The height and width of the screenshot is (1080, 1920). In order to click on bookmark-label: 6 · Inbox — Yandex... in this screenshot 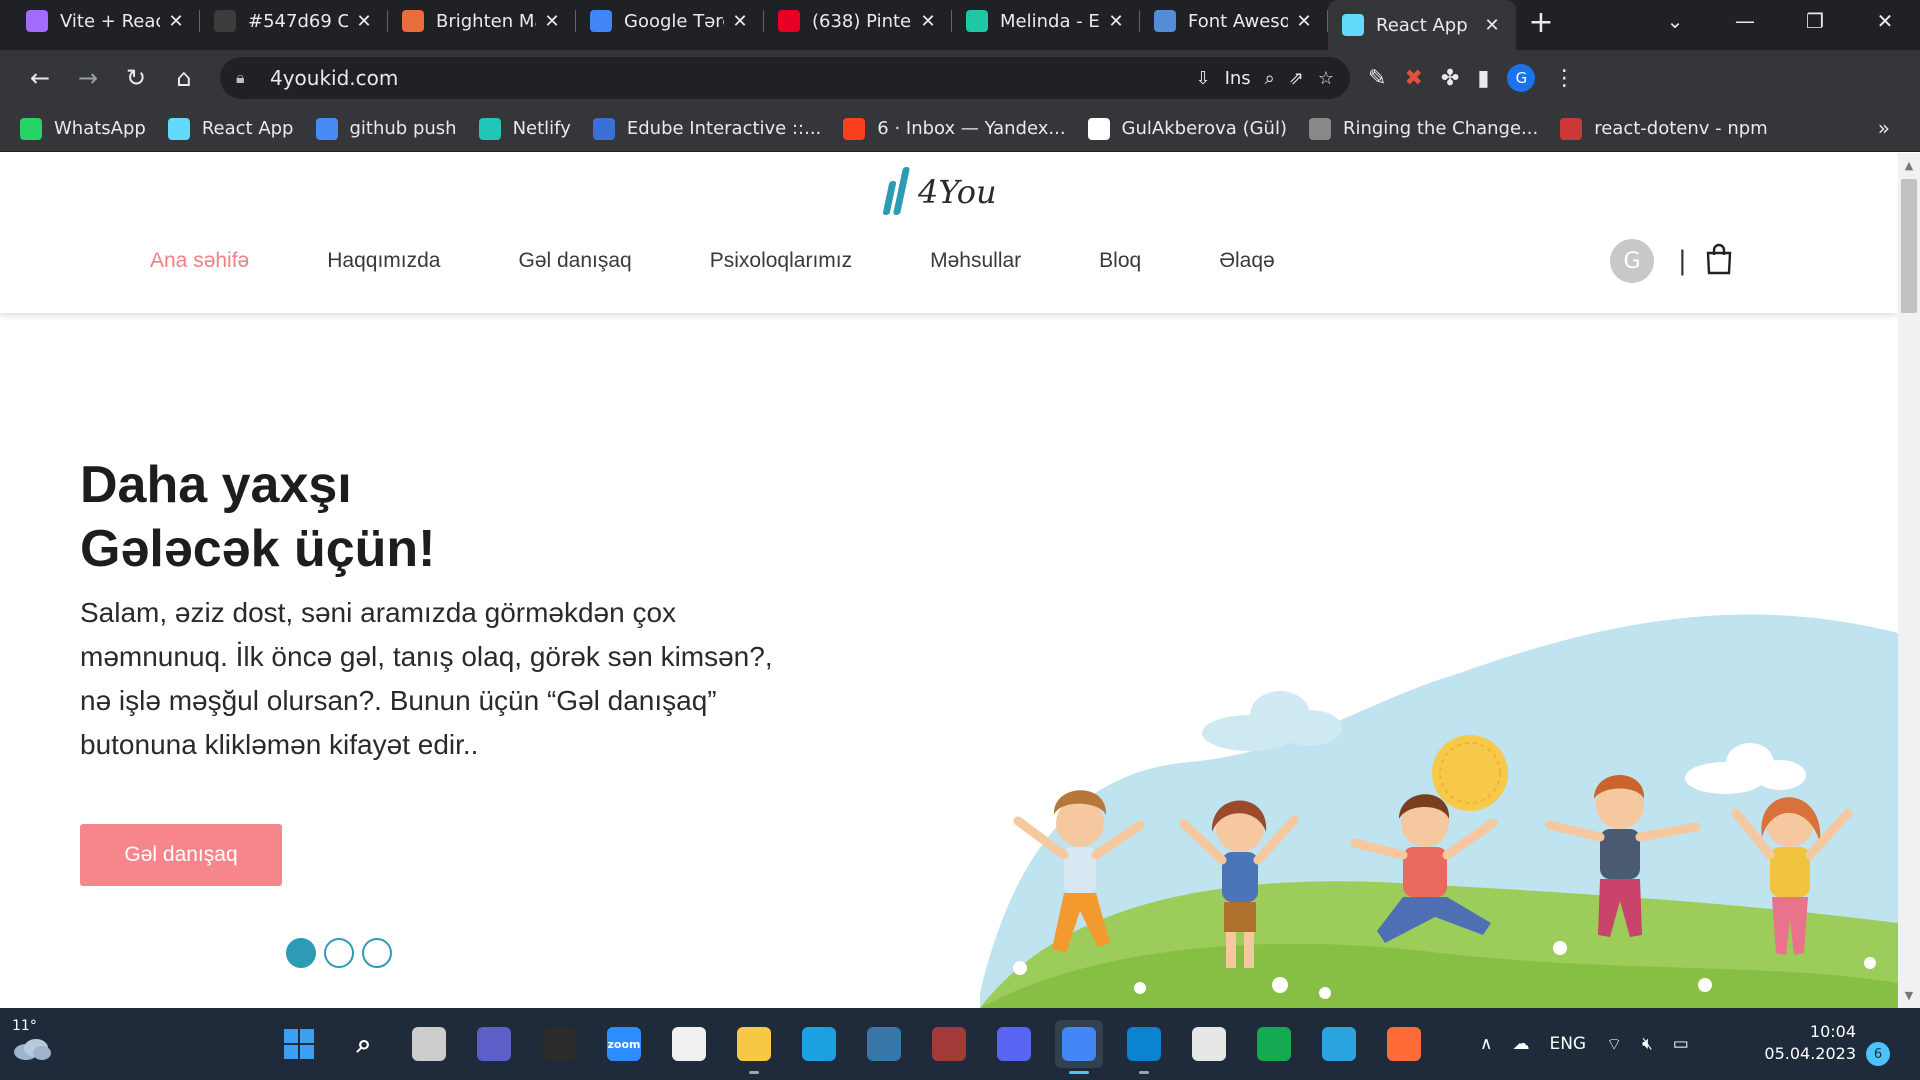, I will do `click(971, 128)`.